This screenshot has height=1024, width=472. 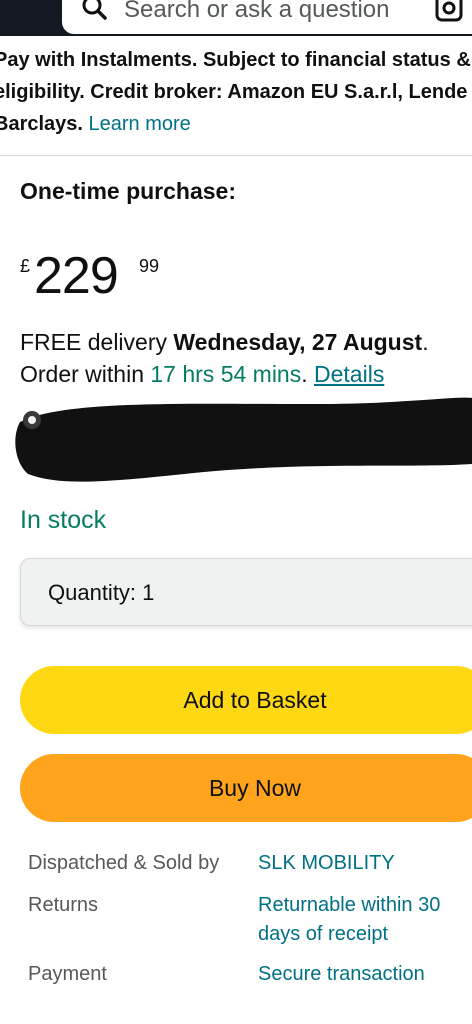 I want to click on buy-now-button: Buy Now, so click(x=246, y=788).